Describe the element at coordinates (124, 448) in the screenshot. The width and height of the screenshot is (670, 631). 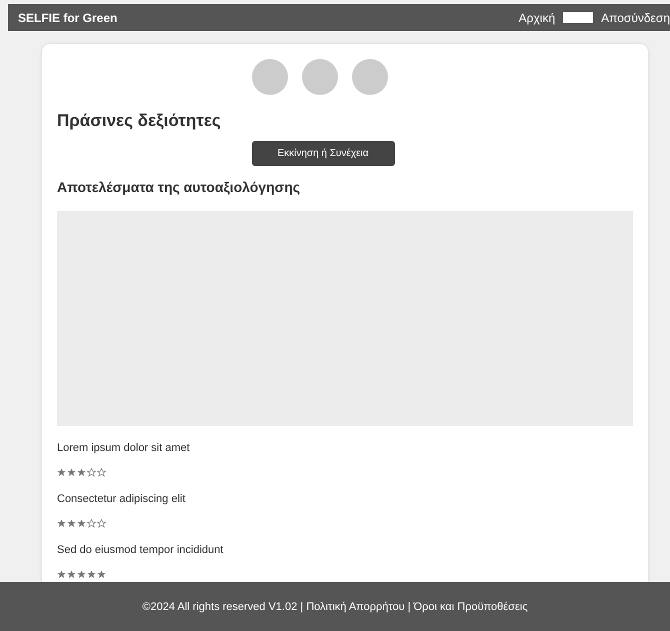
I see `result-label: Lorem ipsum dolor sit amet` at that location.